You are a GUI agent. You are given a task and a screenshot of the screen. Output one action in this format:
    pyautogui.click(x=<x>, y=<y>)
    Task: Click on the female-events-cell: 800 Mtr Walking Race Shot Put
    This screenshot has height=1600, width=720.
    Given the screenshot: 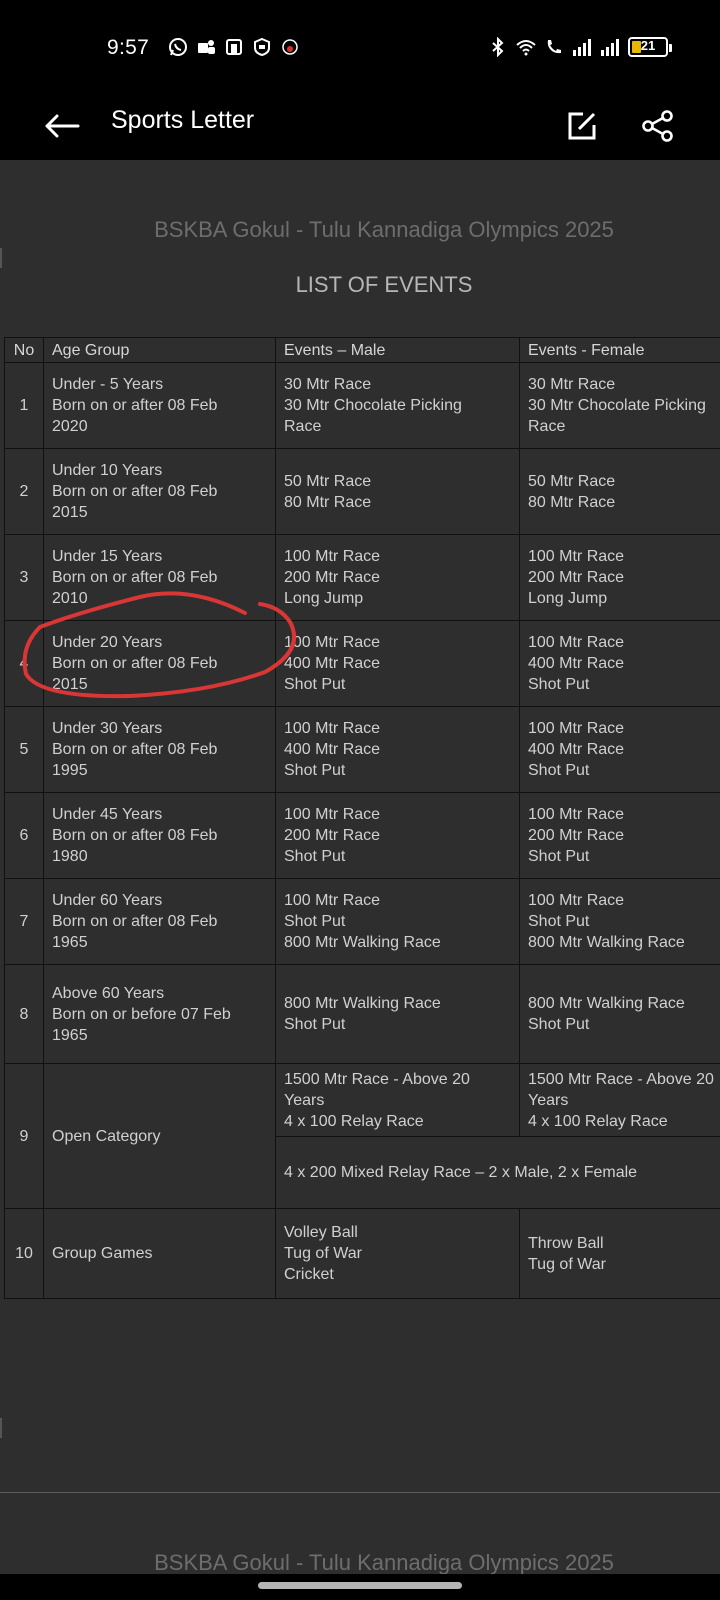 What is the action you would take?
    pyautogui.click(x=619, y=1014)
    